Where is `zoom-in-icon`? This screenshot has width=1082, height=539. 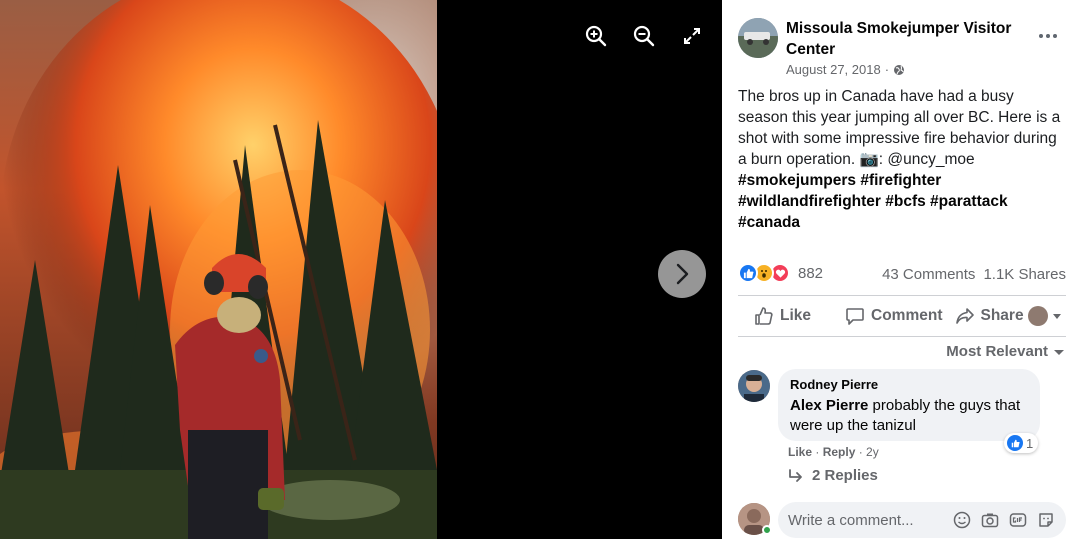 zoom-in-icon is located at coordinates (596, 36).